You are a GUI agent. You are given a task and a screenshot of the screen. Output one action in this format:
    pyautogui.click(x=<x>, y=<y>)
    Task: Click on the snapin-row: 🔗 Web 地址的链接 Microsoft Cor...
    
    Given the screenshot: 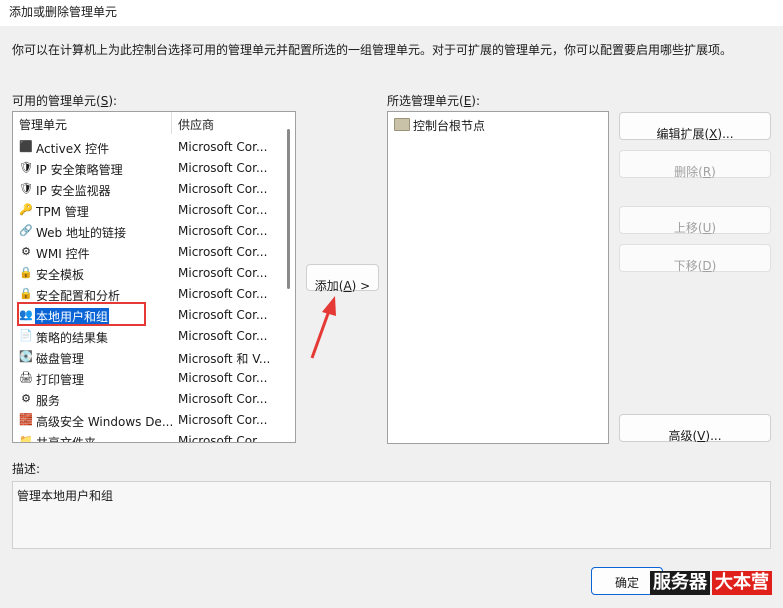 What is the action you would take?
    pyautogui.click(x=148, y=231)
    